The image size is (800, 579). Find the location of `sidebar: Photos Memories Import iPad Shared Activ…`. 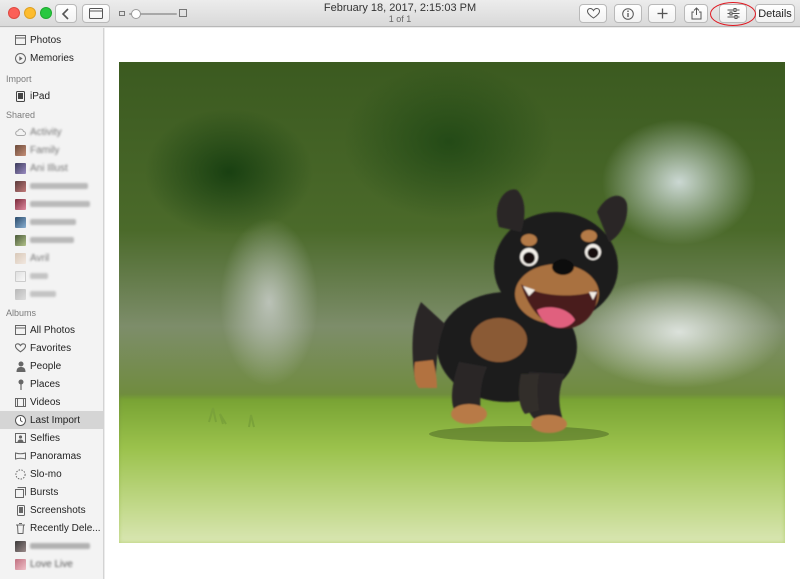

sidebar: Photos Memories Import iPad Shared Activ… is located at coordinates (52, 303).